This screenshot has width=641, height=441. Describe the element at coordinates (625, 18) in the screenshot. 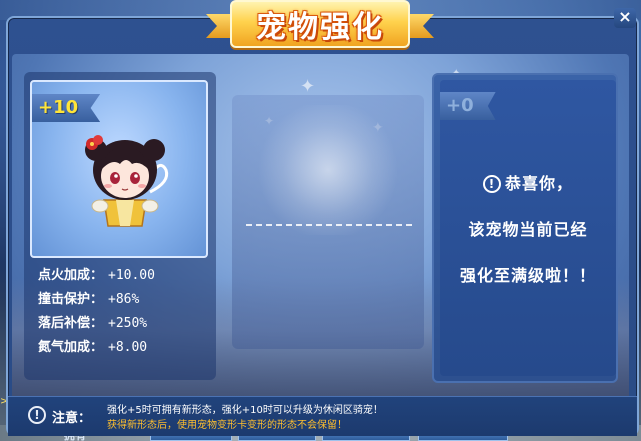

I see `close-button: ×` at that location.